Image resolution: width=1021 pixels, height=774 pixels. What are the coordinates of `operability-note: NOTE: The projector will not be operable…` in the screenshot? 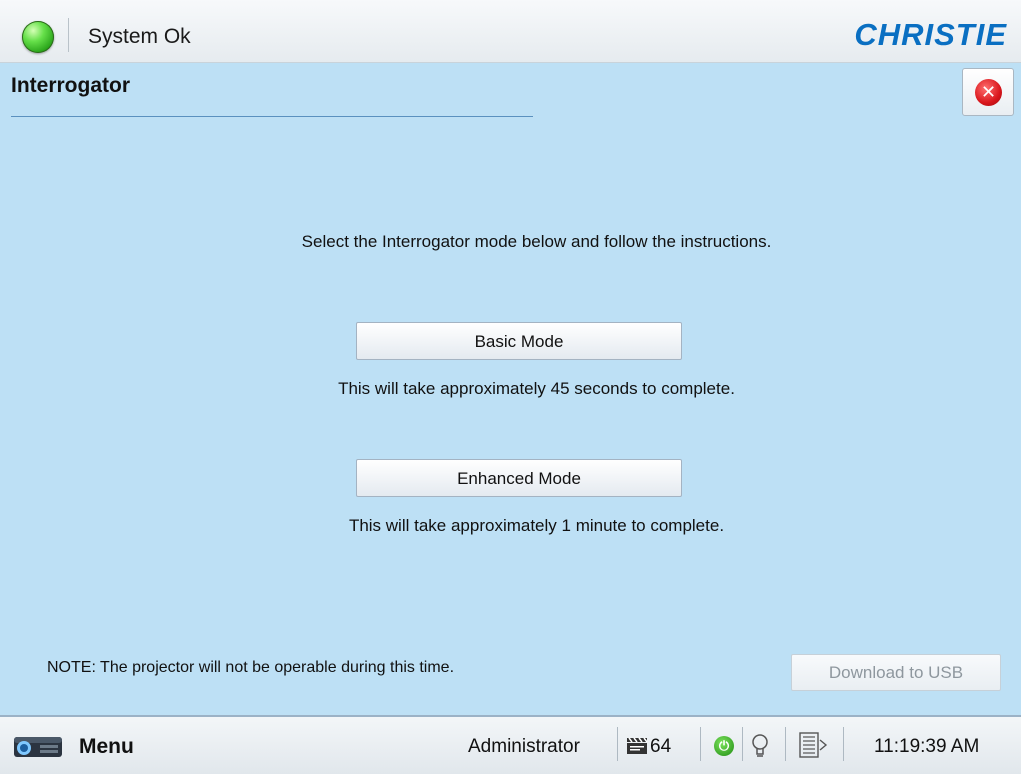 It's located at (251, 667).